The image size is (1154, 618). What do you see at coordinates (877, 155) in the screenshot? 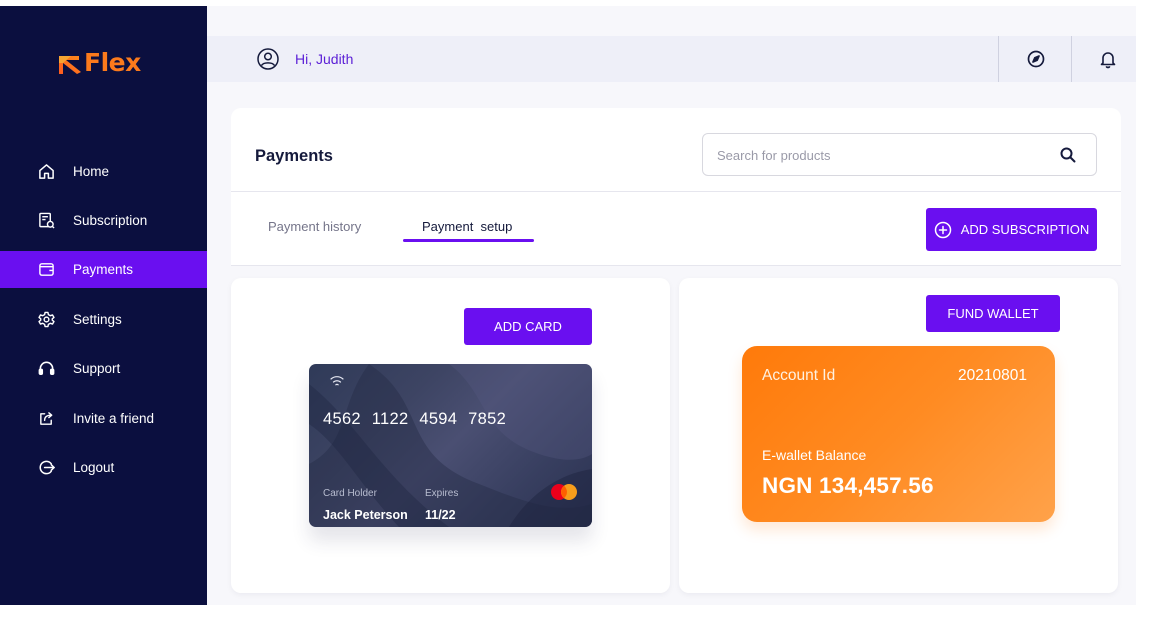
I see `search-input` at bounding box center [877, 155].